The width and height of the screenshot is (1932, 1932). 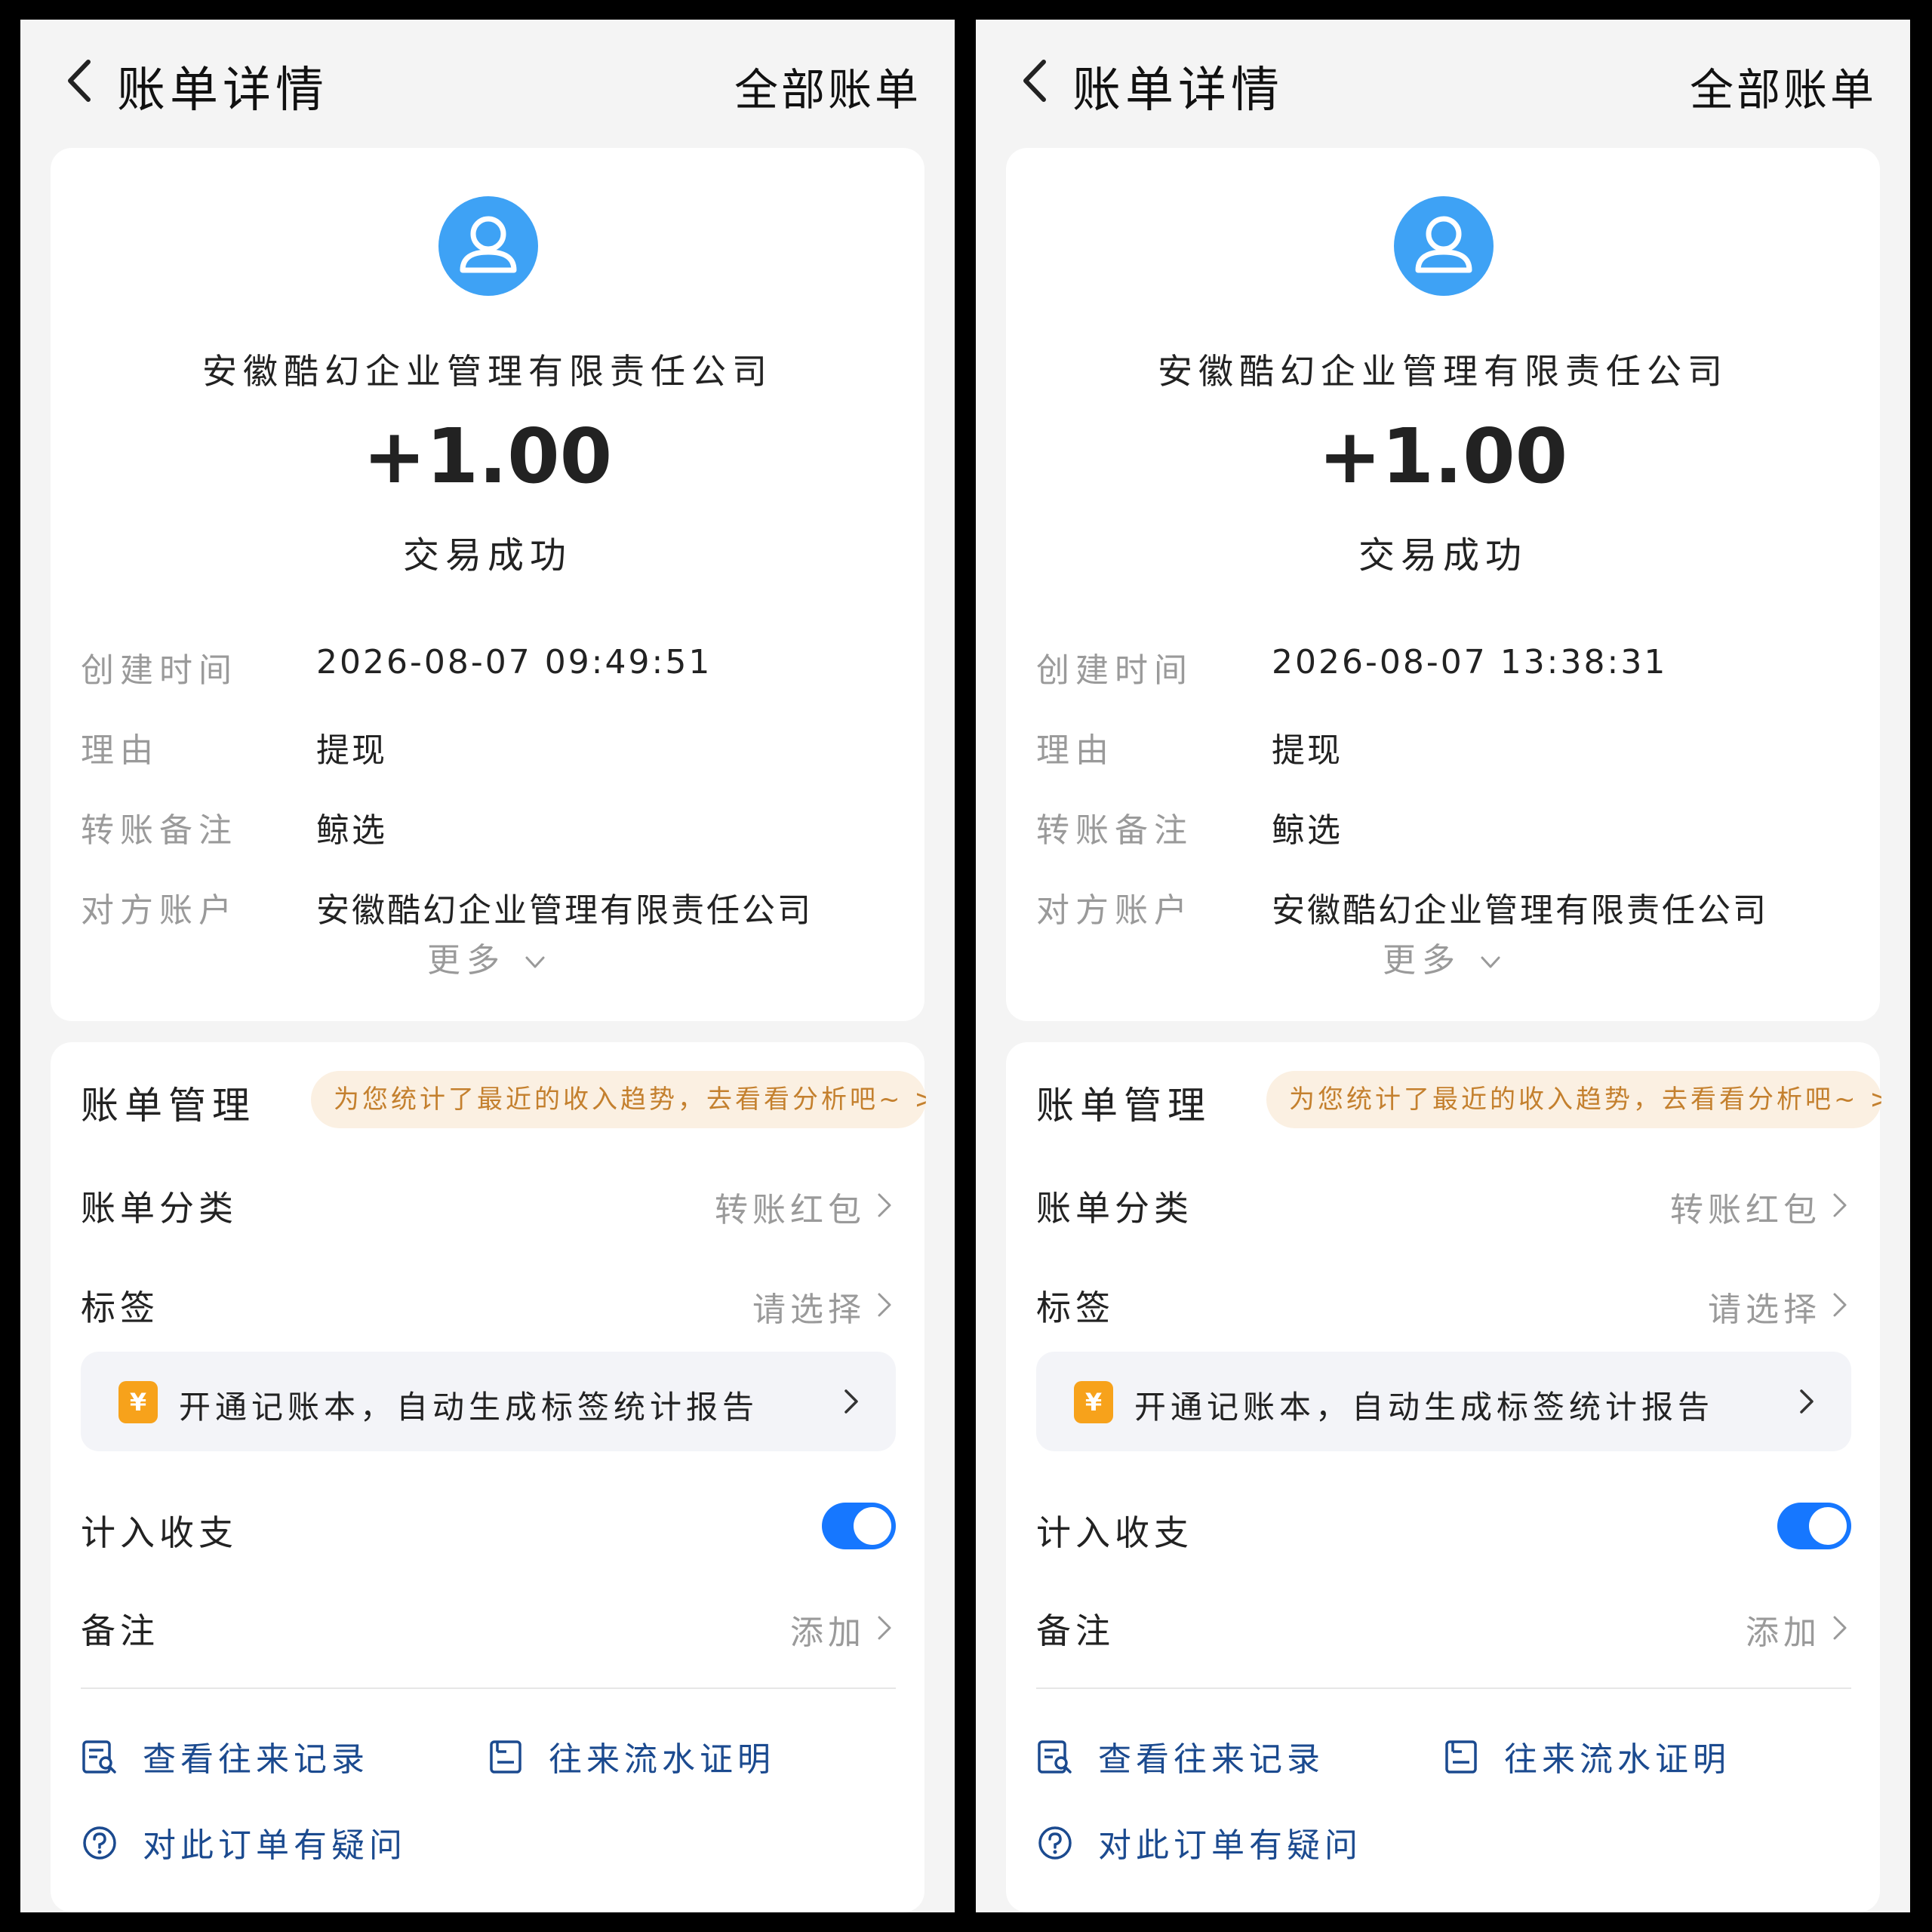 What do you see at coordinates (1442, 555) in the screenshot?
I see `transaction-status: 交易成功` at bounding box center [1442, 555].